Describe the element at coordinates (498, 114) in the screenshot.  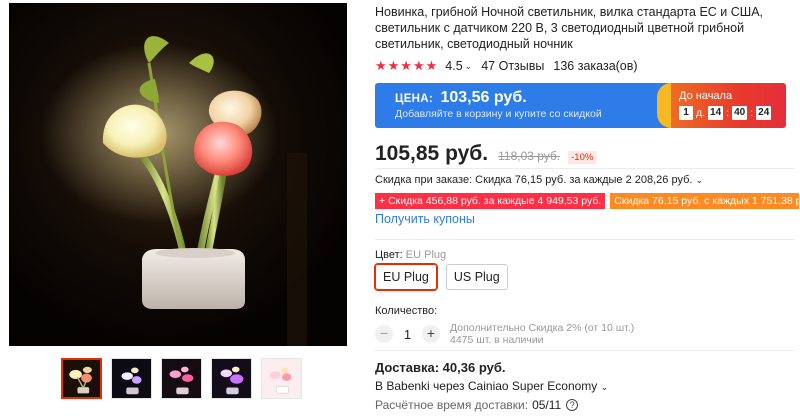
I see `promo-subtitle: Добавляйте в корзину и купите со скидкой` at that location.